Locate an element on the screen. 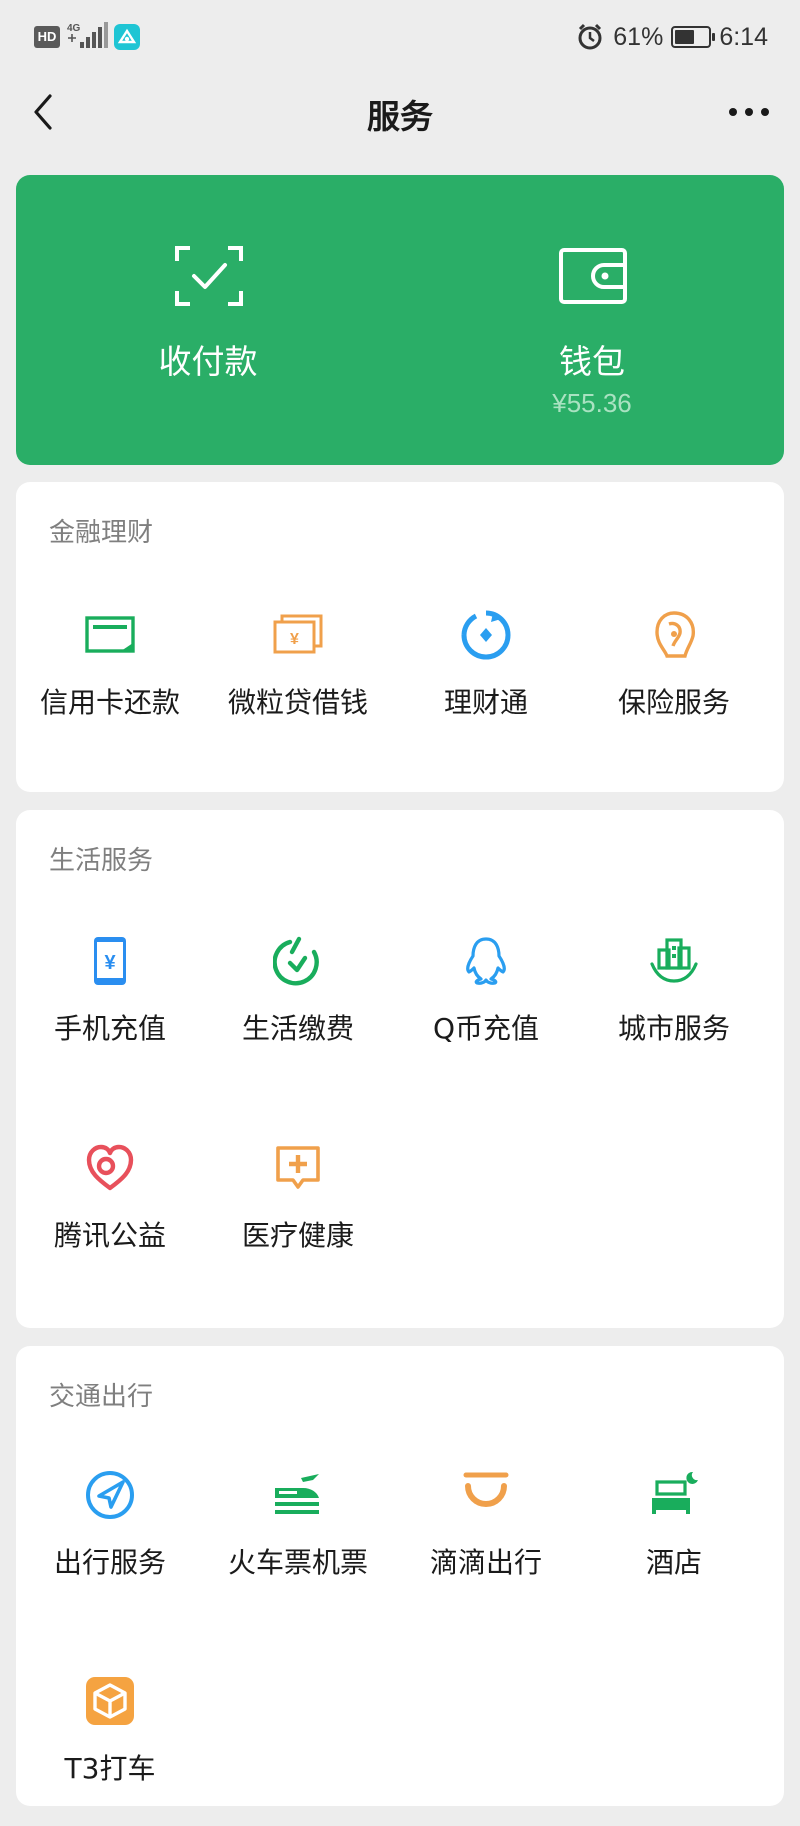 The height and width of the screenshot is (1826, 800). tile-label: 保险服务 is located at coordinates (673, 702).